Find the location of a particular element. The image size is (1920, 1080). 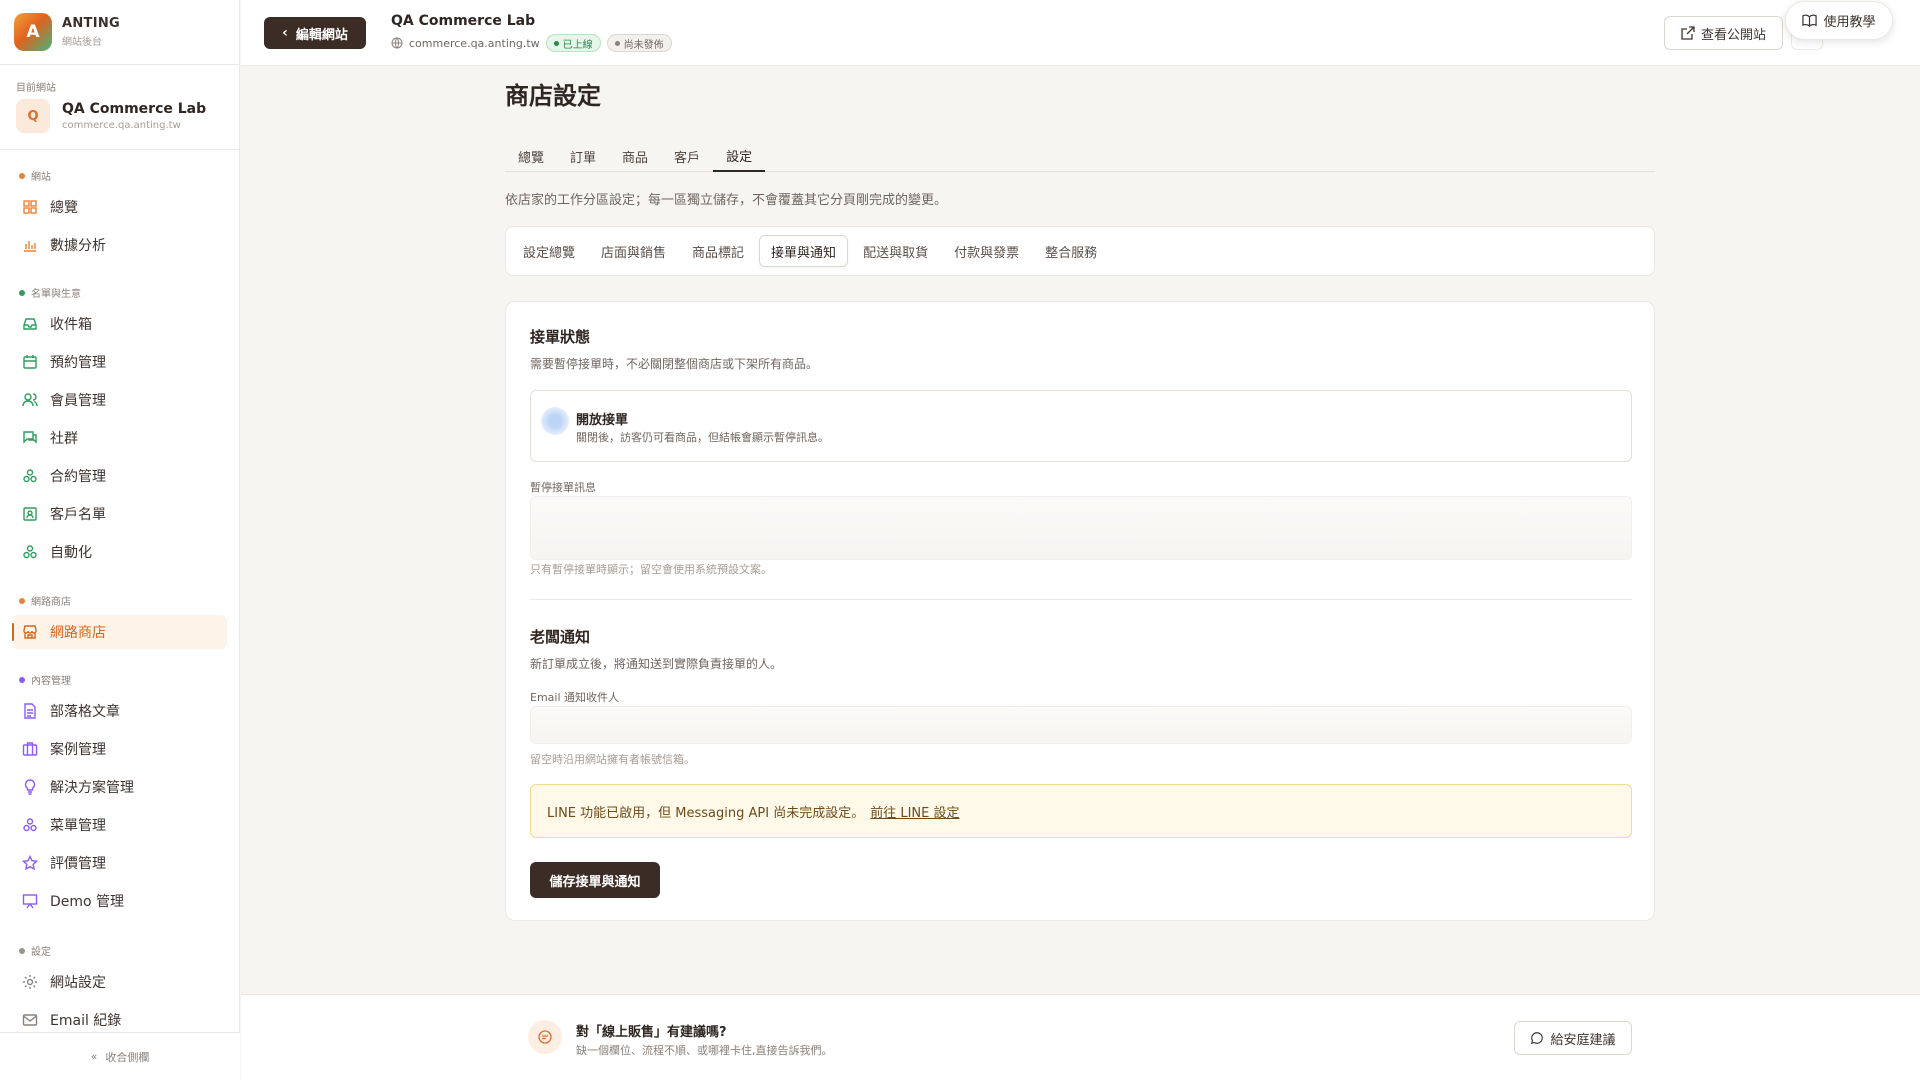

sidebar-item-analytics: 數據分析 is located at coordinates (119, 245).